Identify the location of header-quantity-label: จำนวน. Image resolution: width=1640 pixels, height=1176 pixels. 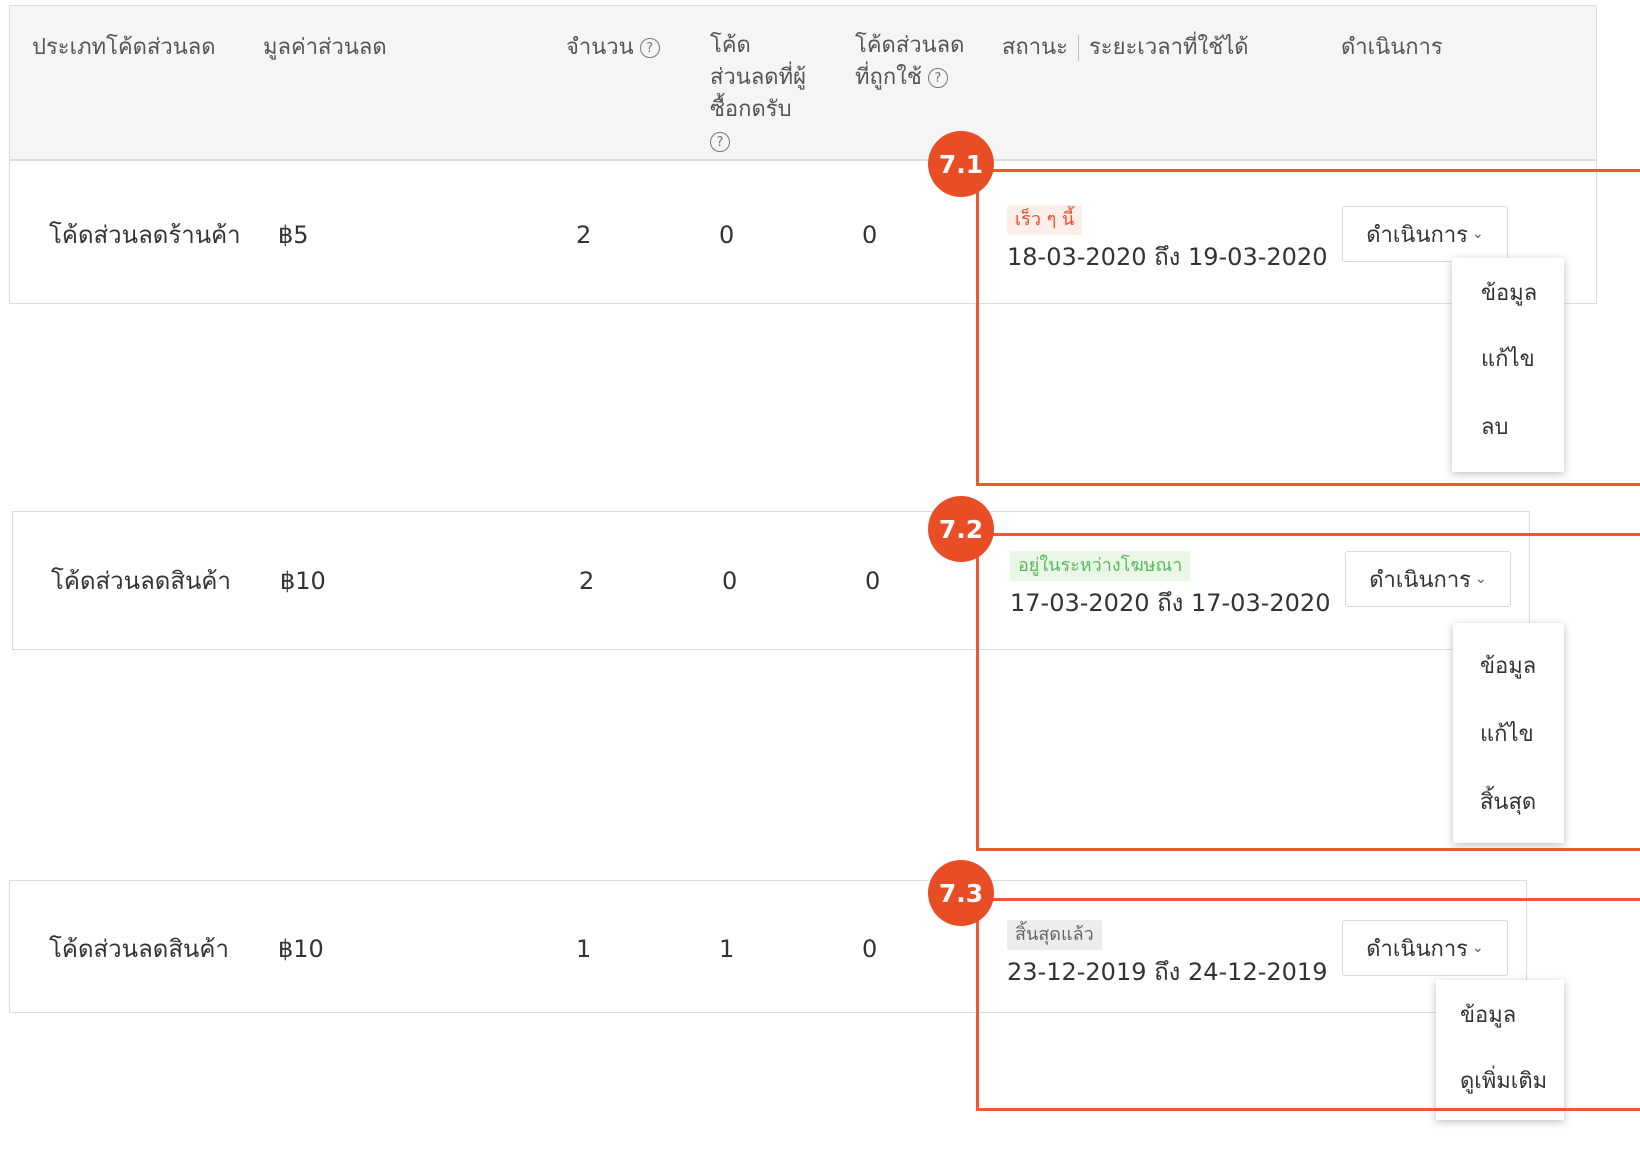
(600, 47).